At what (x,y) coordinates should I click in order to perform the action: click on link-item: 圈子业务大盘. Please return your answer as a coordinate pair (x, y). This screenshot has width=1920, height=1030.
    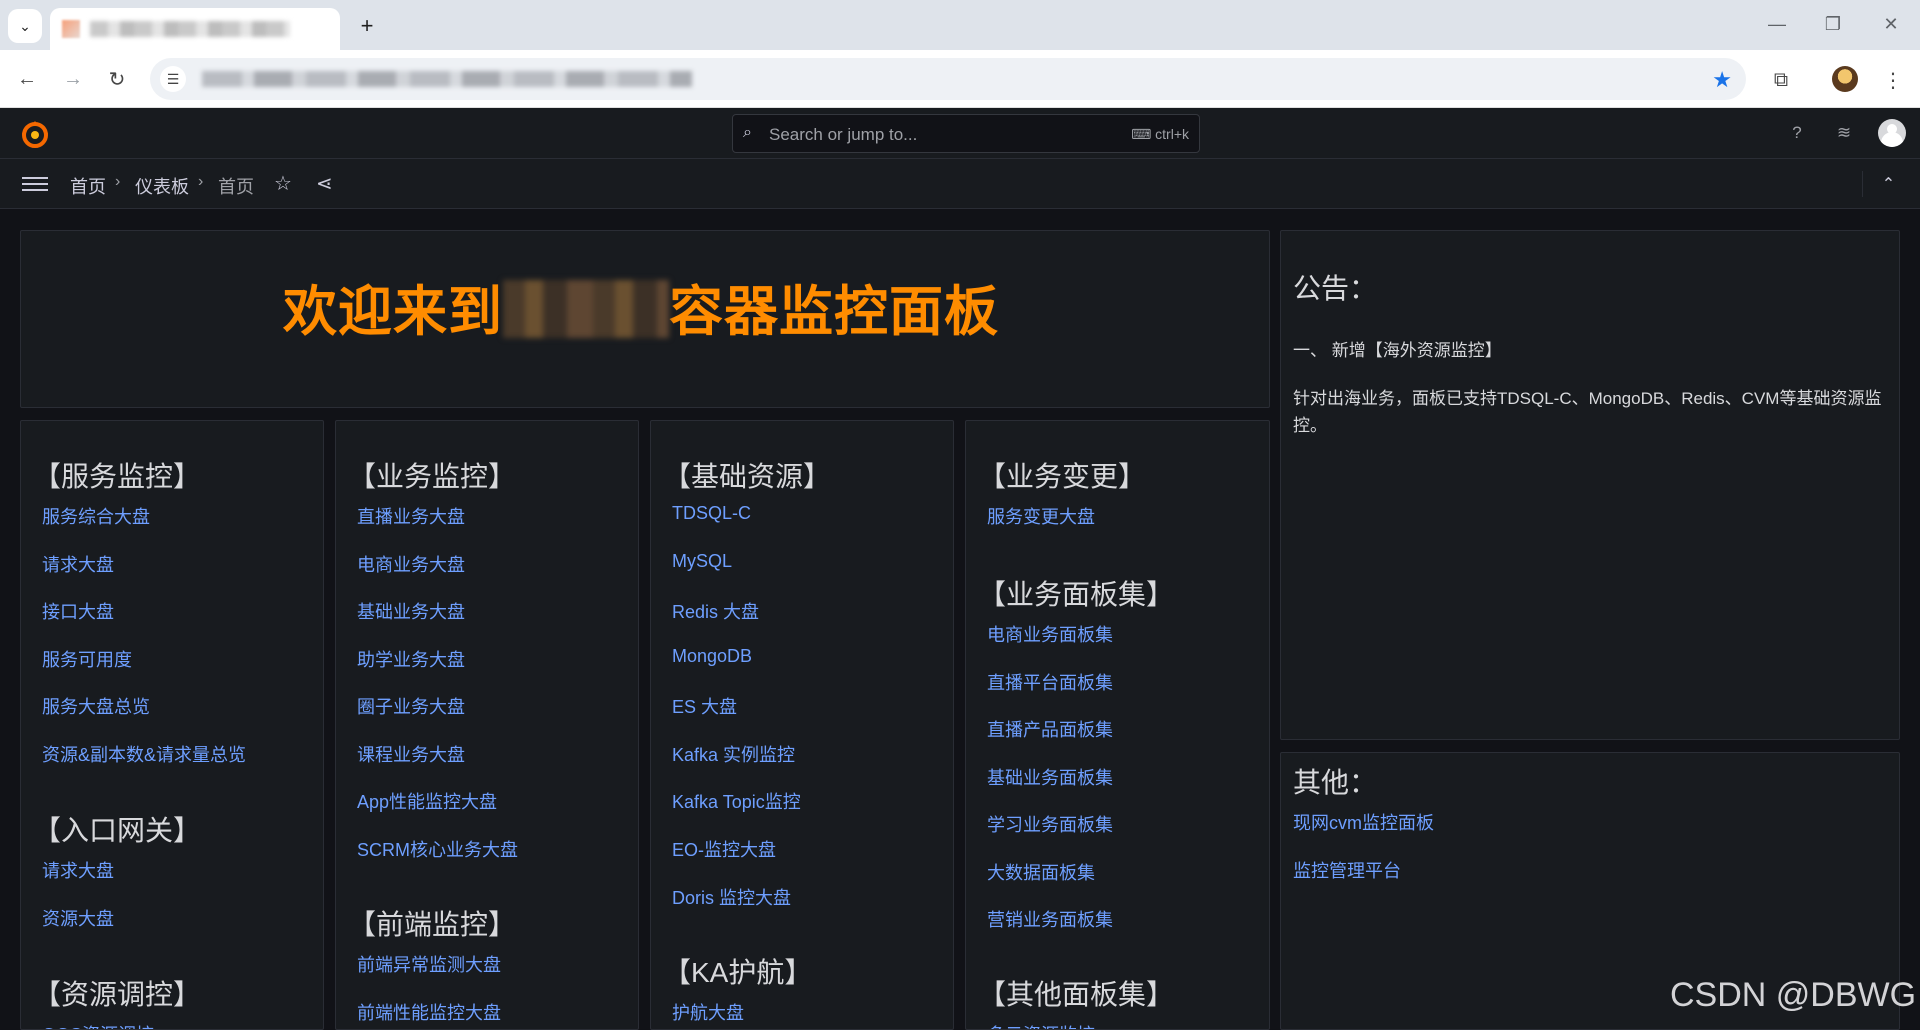
    Looking at the image, I should click on (411, 706).